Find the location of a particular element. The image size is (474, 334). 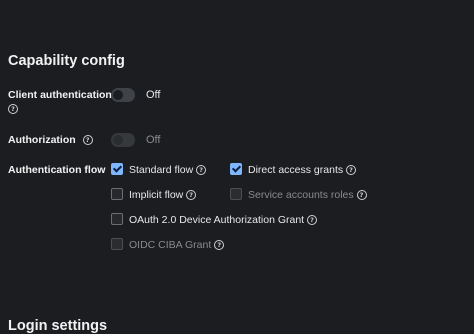

authentication-flow-label: Authentication flow is located at coordinates (57, 170).